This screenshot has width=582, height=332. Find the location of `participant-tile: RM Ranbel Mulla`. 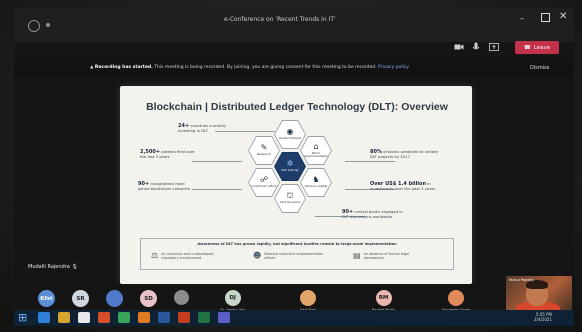

participant-tile: RM Ranbel Mulla is located at coordinates (383, 301).